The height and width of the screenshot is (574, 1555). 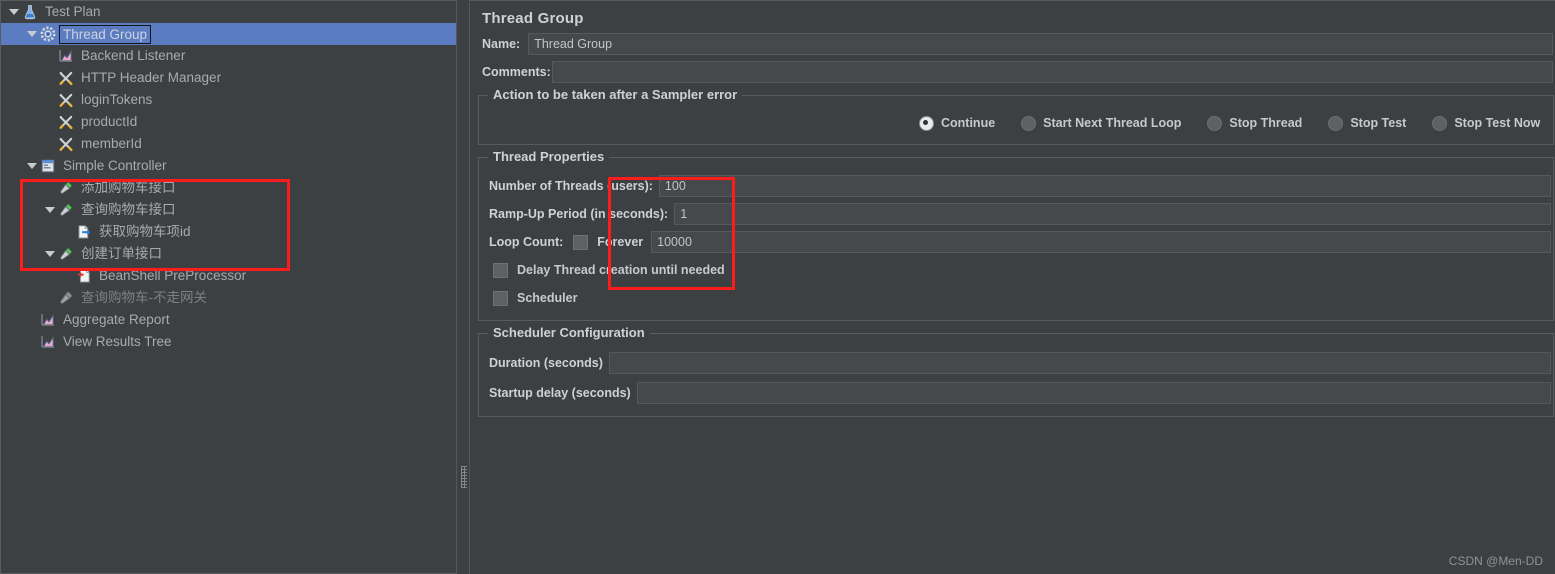 What do you see at coordinates (968, 123) in the screenshot?
I see `radio-label: Continue` at bounding box center [968, 123].